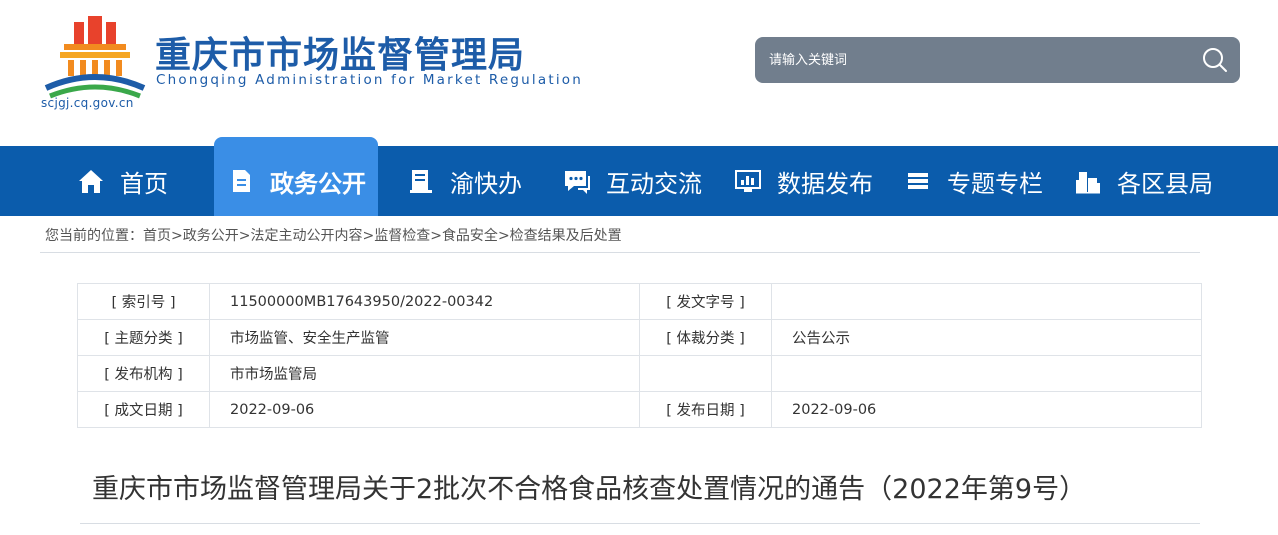 The width and height of the screenshot is (1278, 535). I want to click on meta-value: 11500000MB17643950/2022-00342, so click(424, 301).